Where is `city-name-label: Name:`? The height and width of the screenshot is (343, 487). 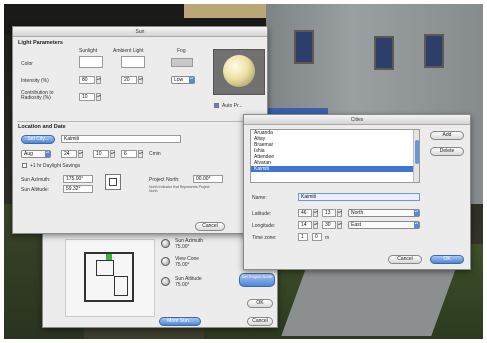 city-name-label: Name: is located at coordinates (259, 198).